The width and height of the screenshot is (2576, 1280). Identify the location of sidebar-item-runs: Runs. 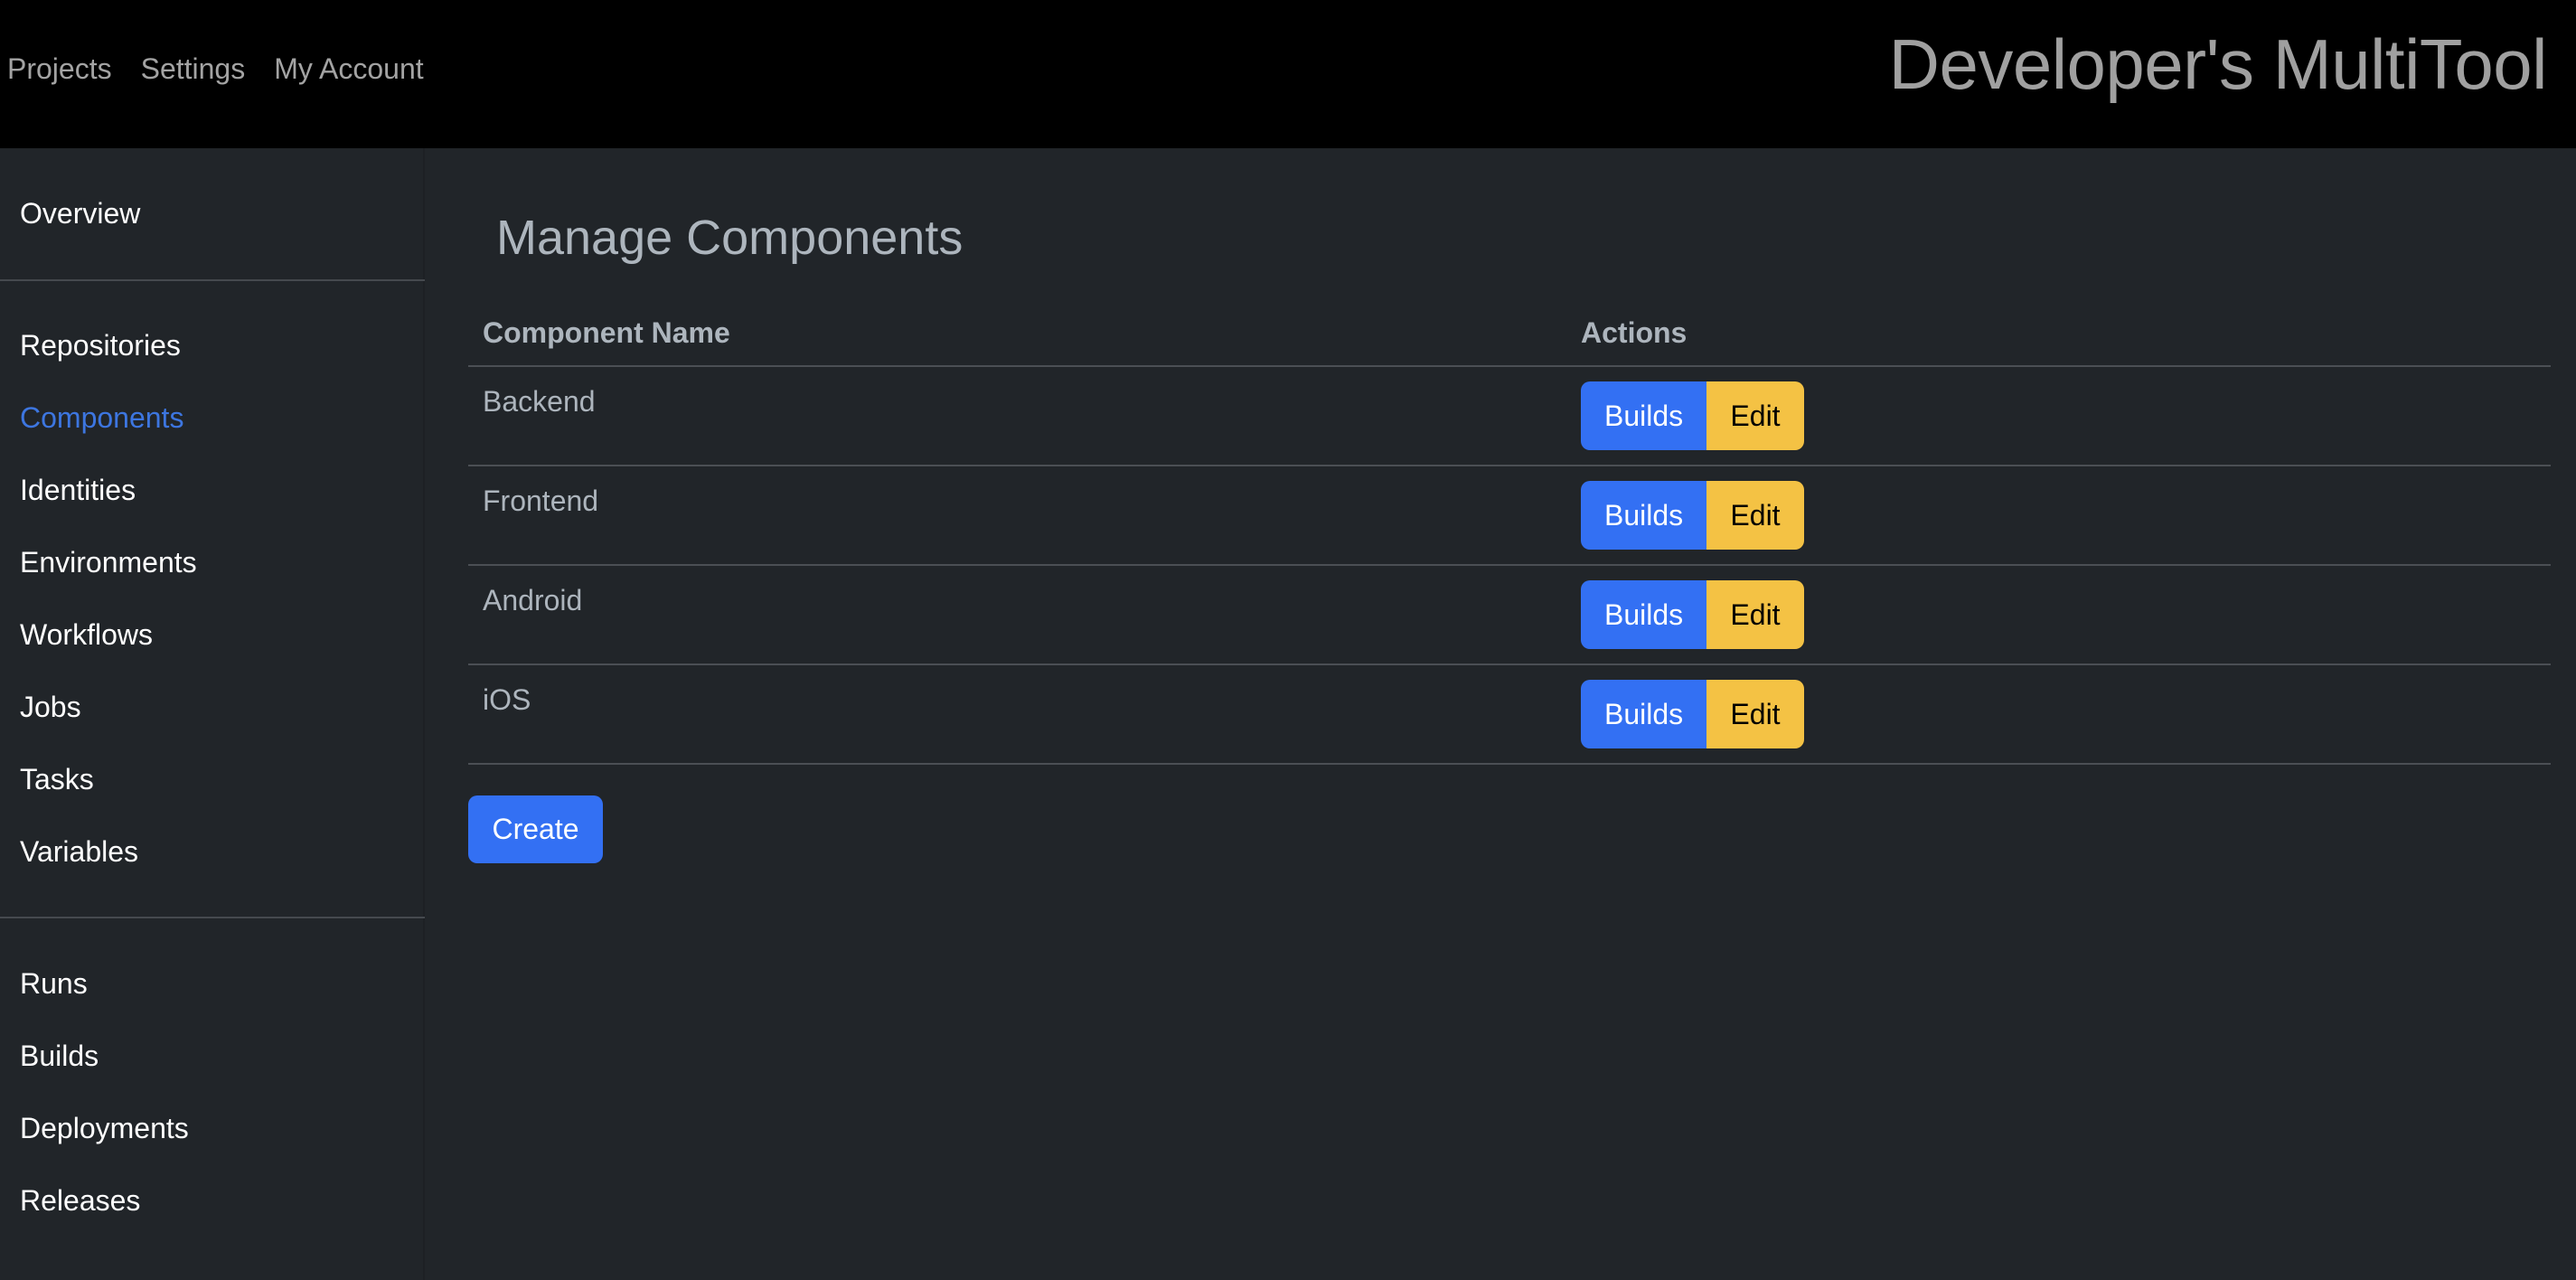
(54, 983).